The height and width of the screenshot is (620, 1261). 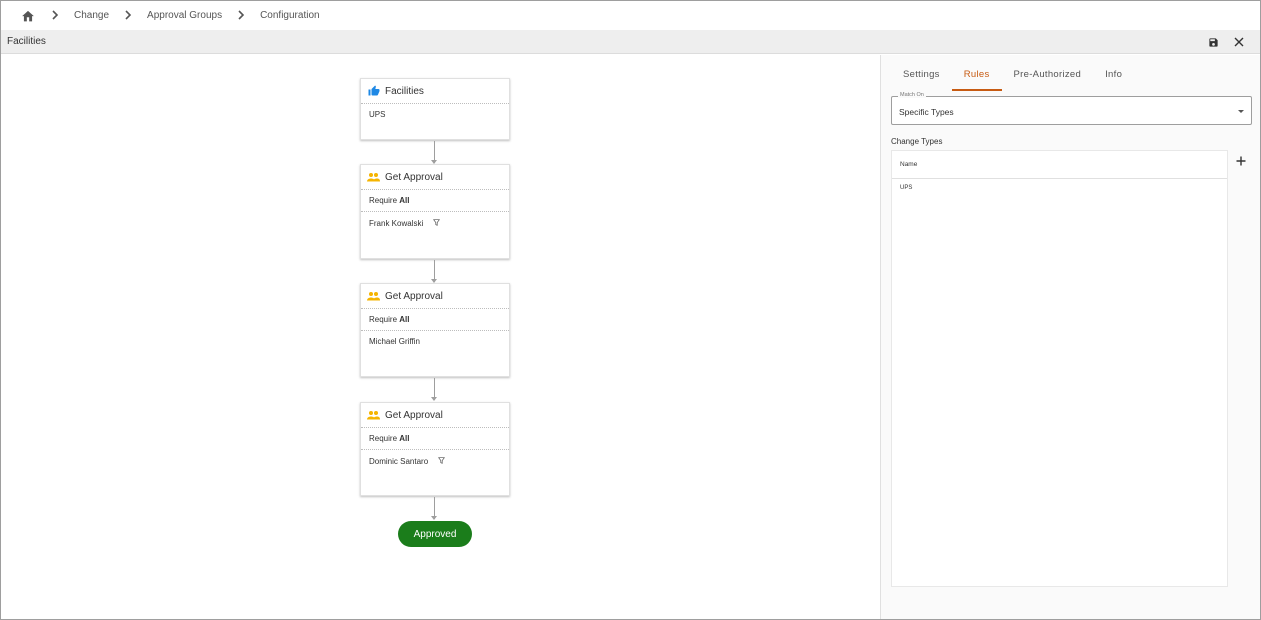 What do you see at coordinates (1113, 77) in the screenshot?
I see `tab-info: Info` at bounding box center [1113, 77].